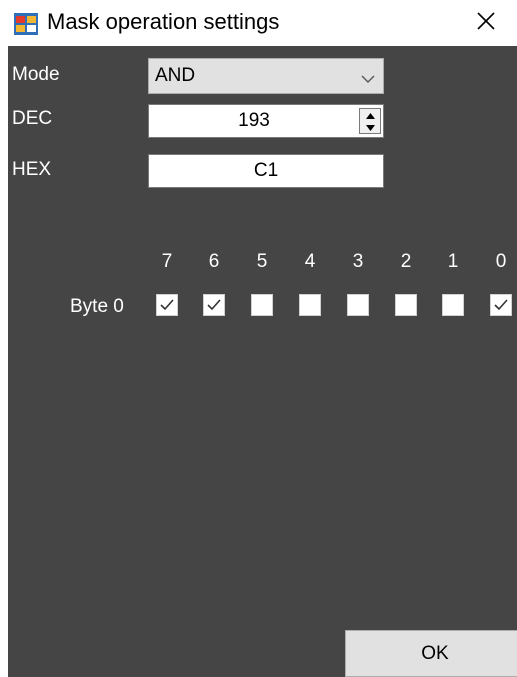 The image size is (517, 677). I want to click on bit-header-5: 5, so click(262, 261).